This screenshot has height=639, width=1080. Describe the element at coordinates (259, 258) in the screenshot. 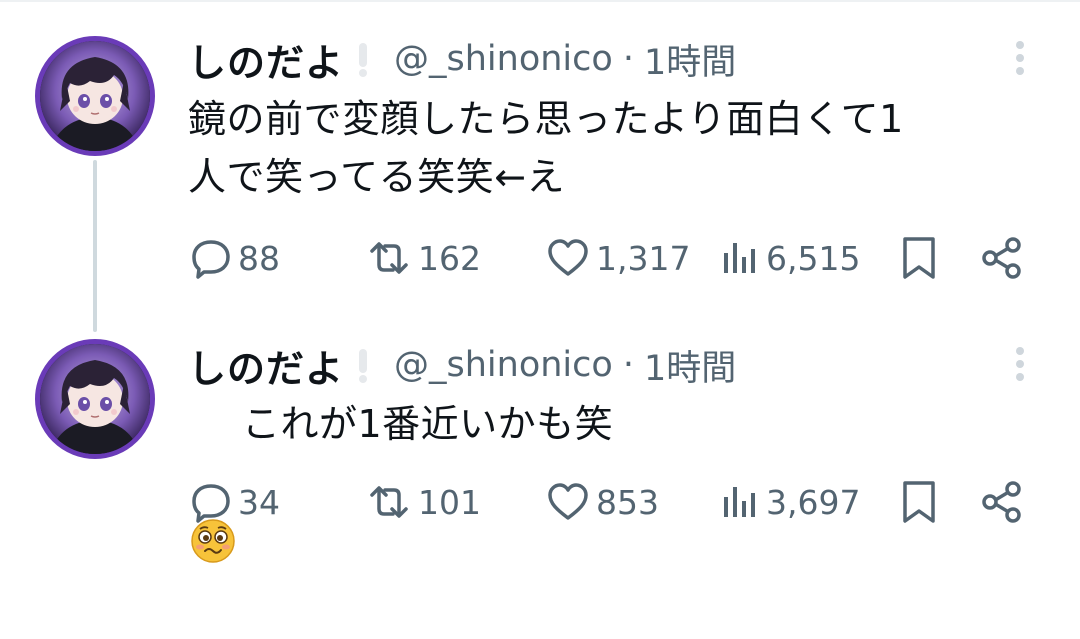

I see `reply-count: 88` at that location.